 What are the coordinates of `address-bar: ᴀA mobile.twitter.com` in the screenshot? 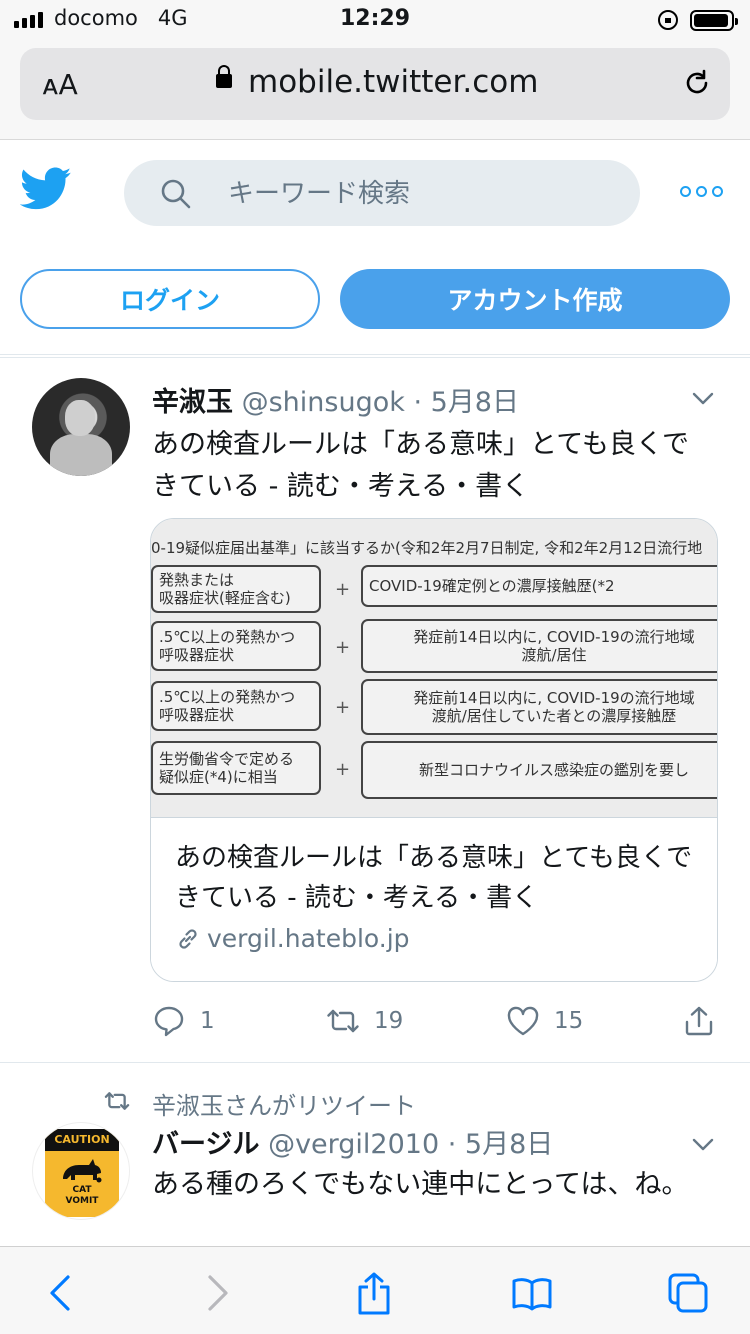 It's located at (375, 84).